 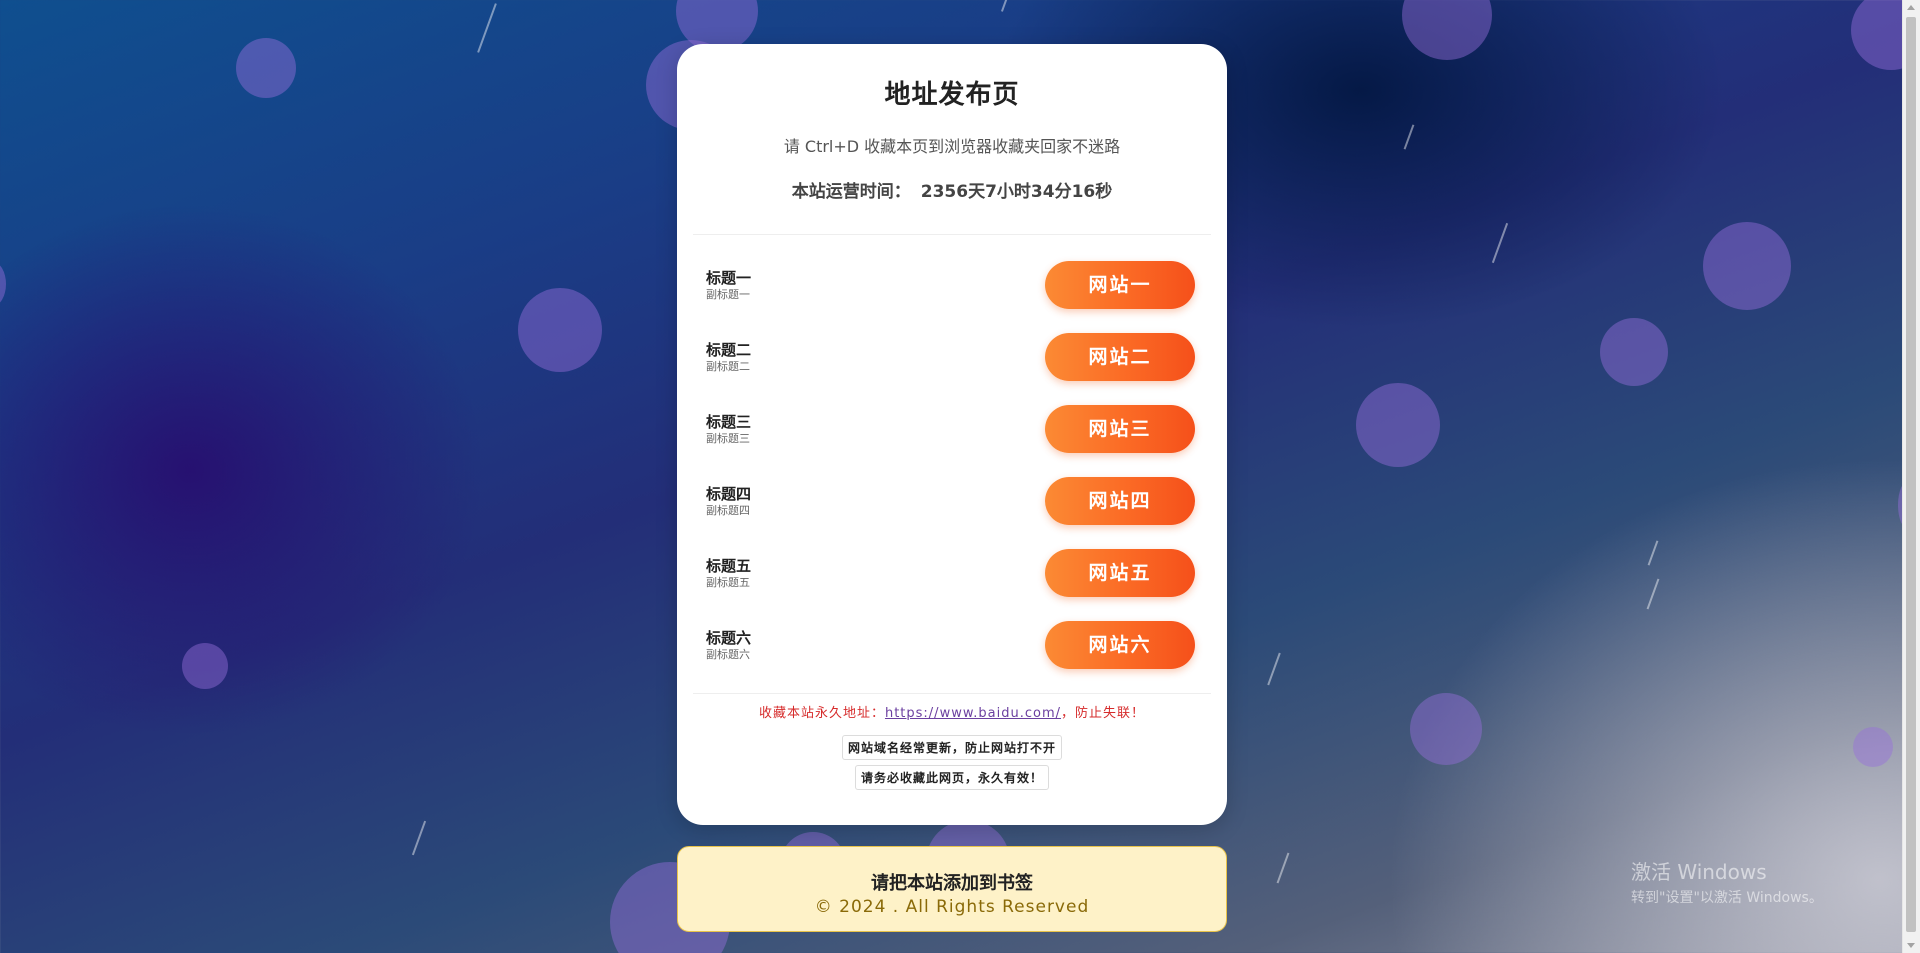 I want to click on copyright: © 2024 . All Rights Reserved, so click(x=952, y=907).